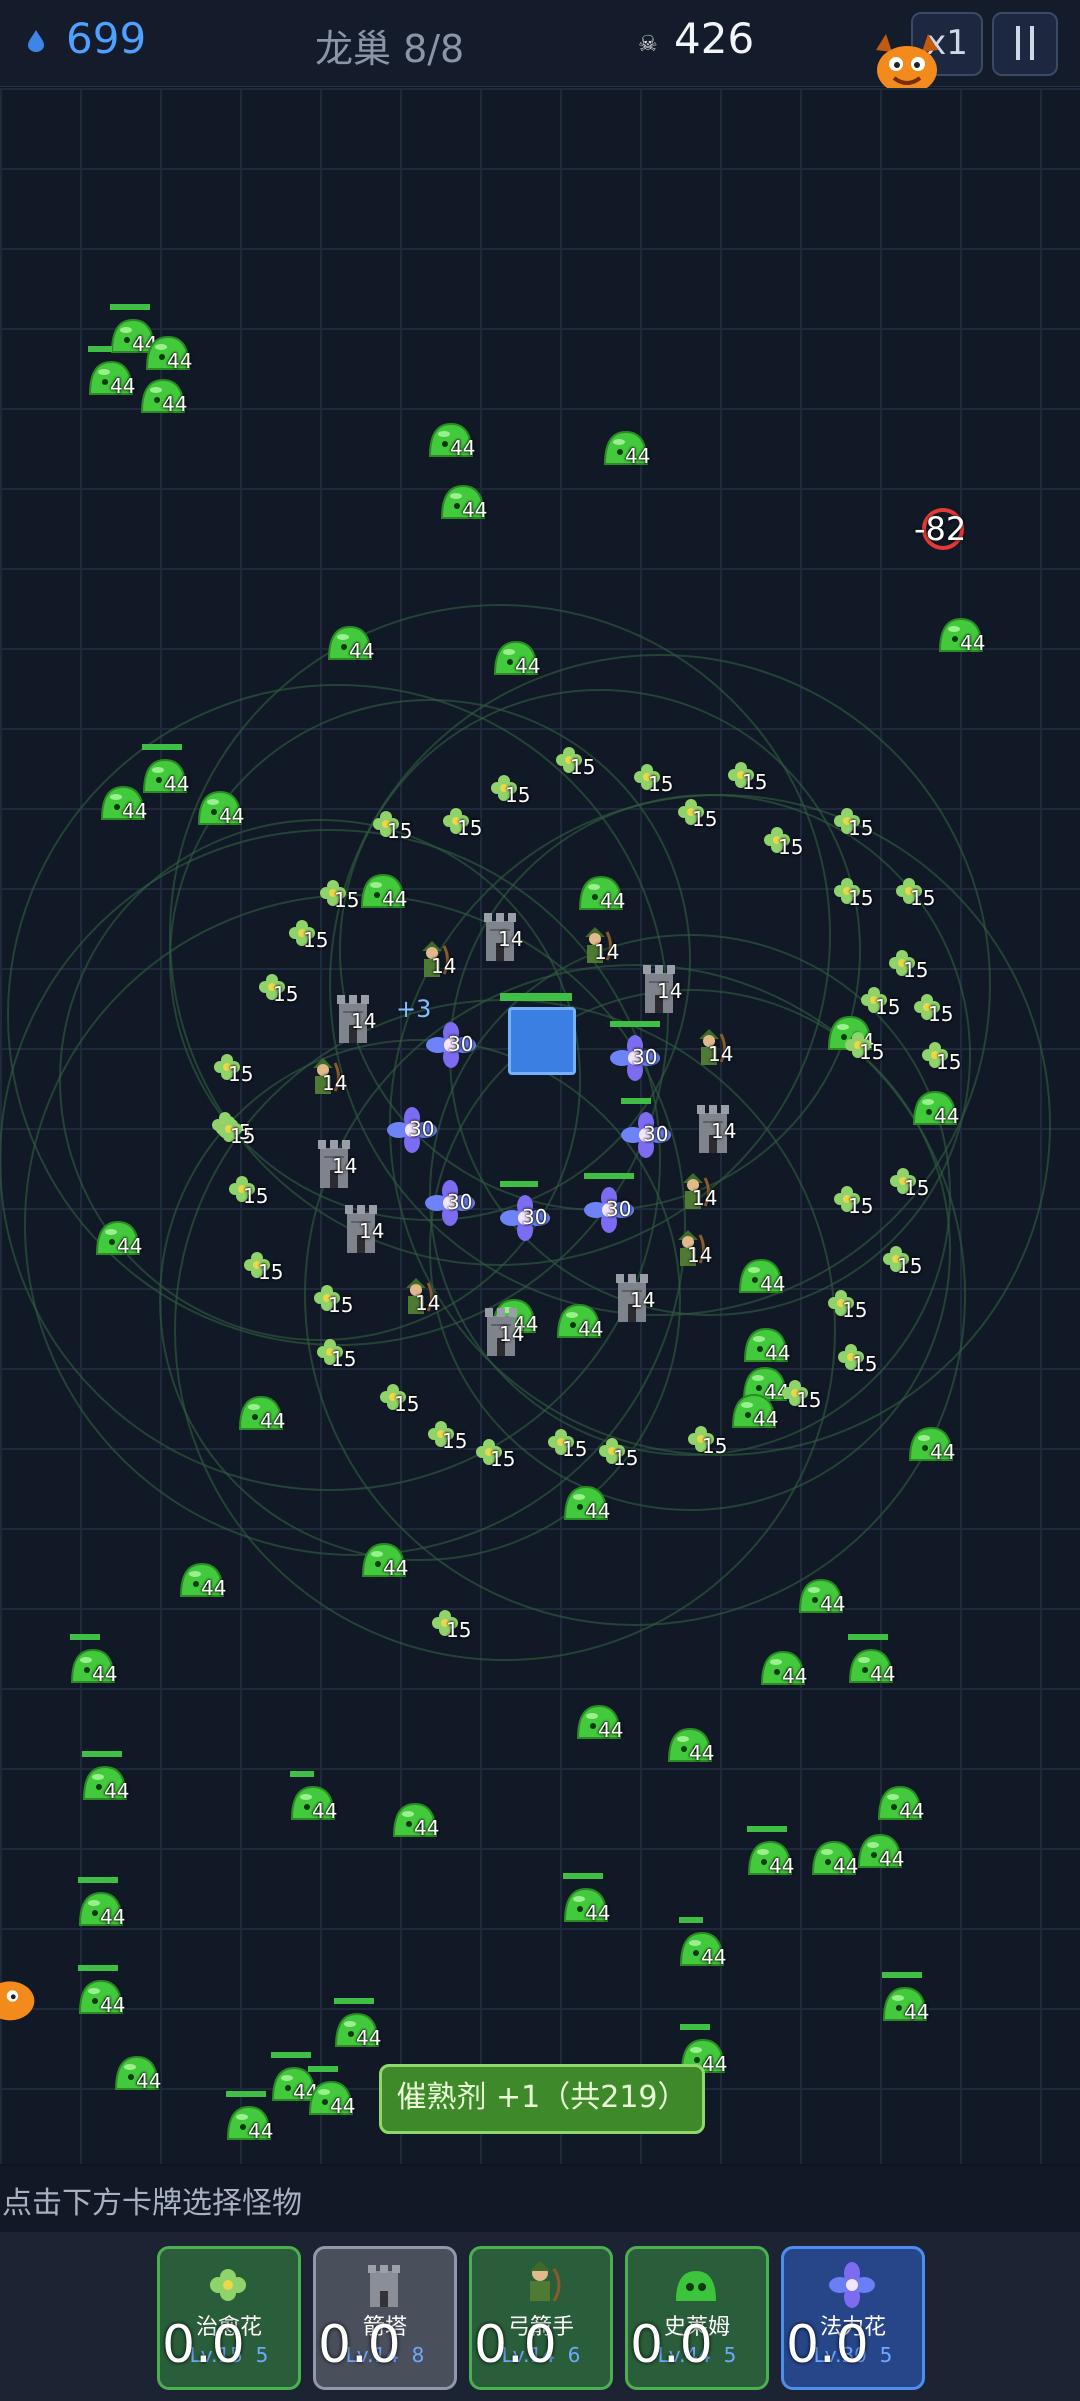 The width and height of the screenshot is (1080, 2401). I want to click on base-health-bar, so click(536, 997).